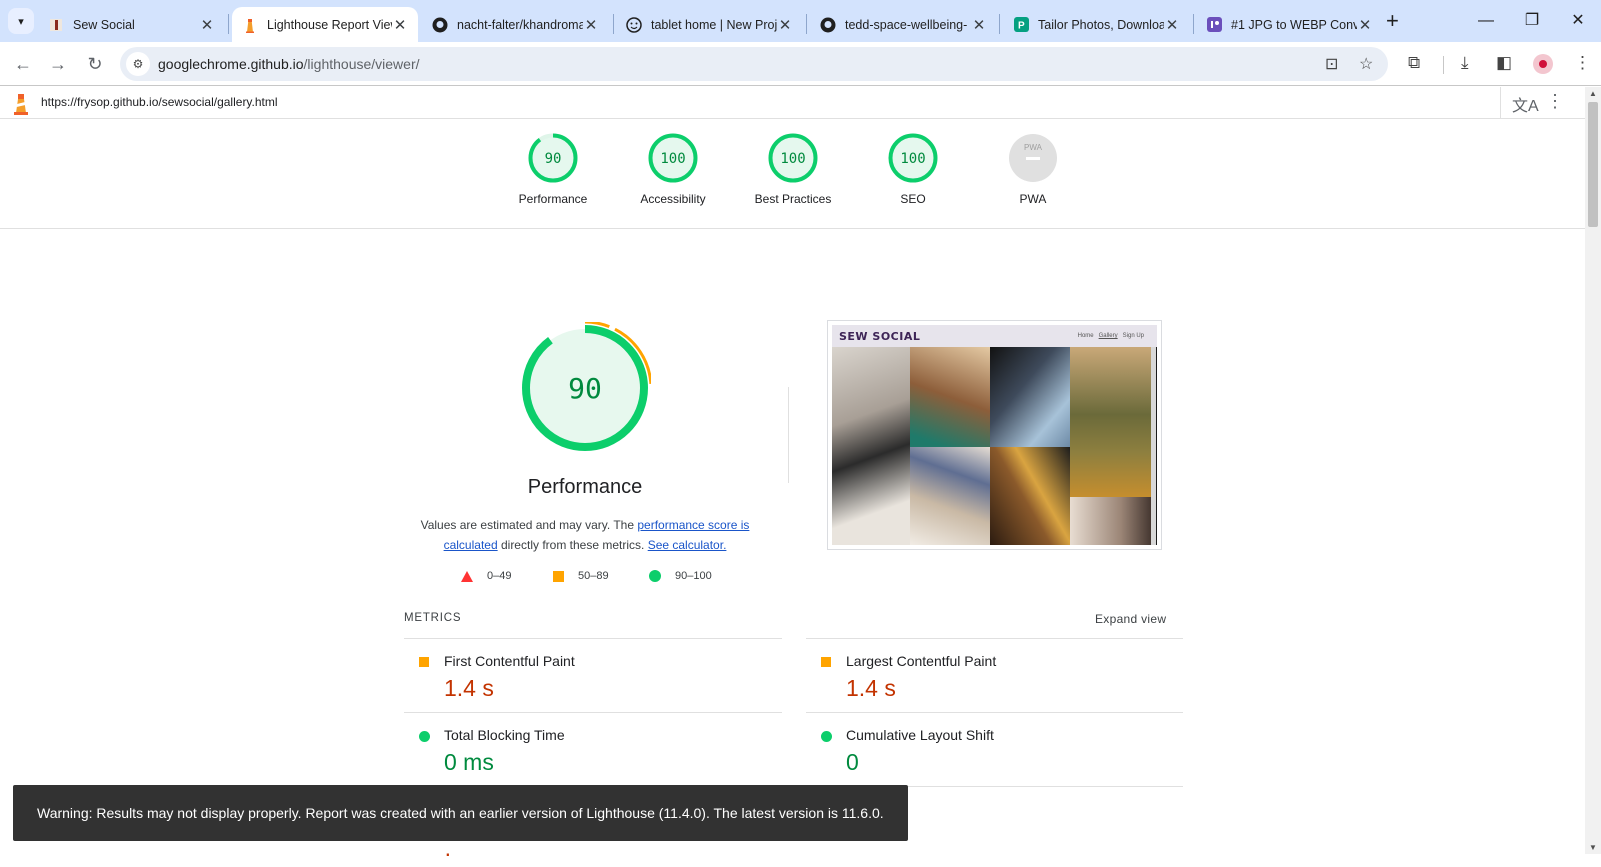 This screenshot has height=867, width=1601. What do you see at coordinates (1500, 103) in the screenshot?
I see `topbar-separator` at bounding box center [1500, 103].